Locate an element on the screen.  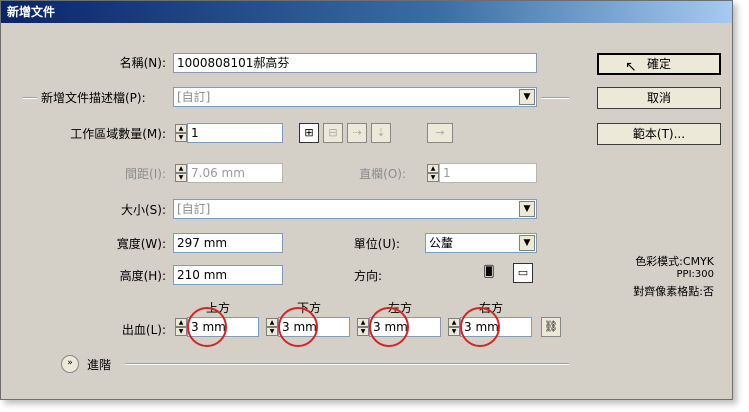
arrange-column-icon: ⇣ is located at coordinates (381, 133).